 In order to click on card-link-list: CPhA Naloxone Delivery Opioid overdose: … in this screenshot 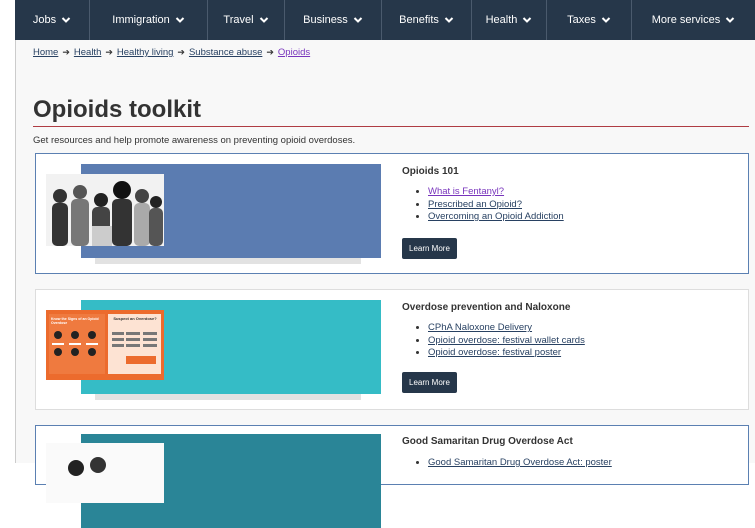, I will do `click(493, 341)`.